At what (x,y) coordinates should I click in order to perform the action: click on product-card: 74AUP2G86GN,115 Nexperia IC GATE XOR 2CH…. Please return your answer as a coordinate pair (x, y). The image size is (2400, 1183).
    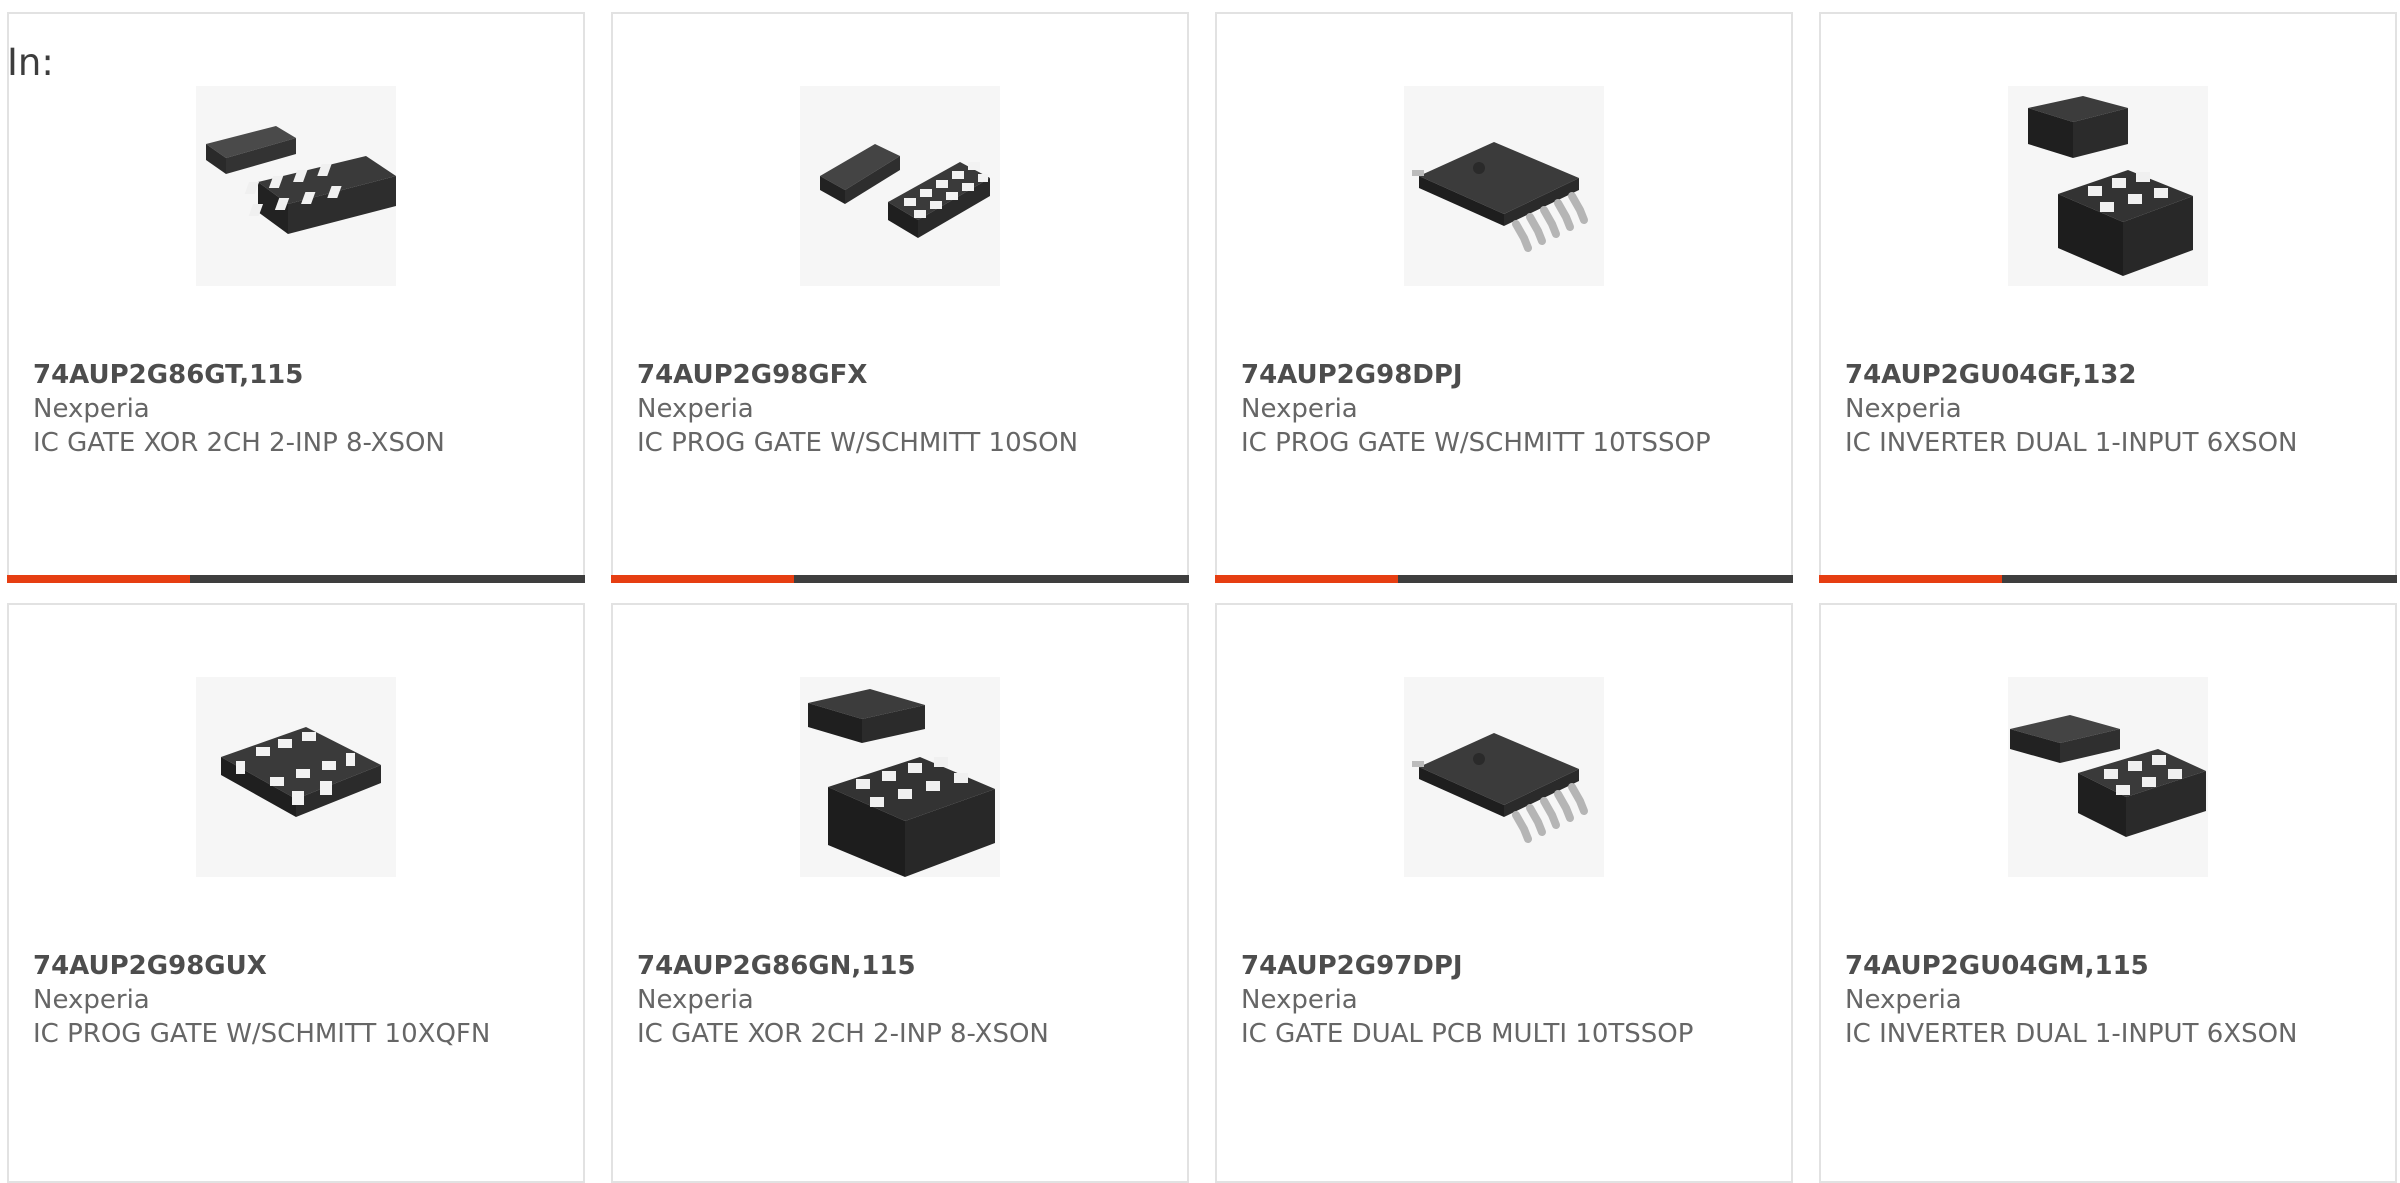
    Looking at the image, I should click on (900, 893).